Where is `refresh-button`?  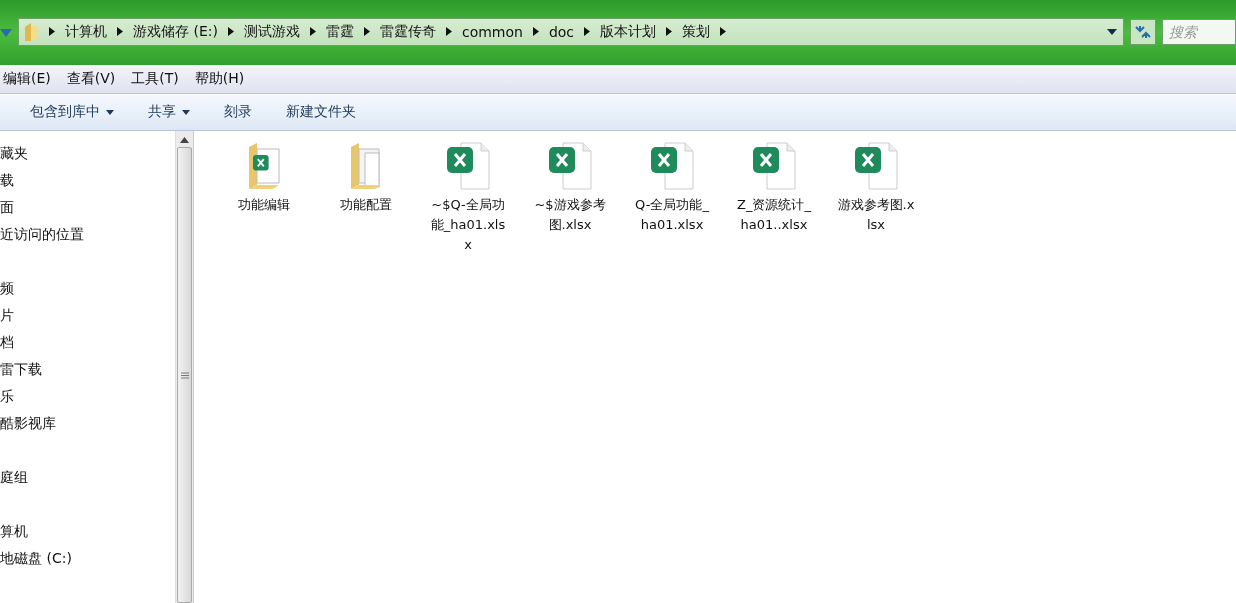
refresh-button is located at coordinates (1143, 31).